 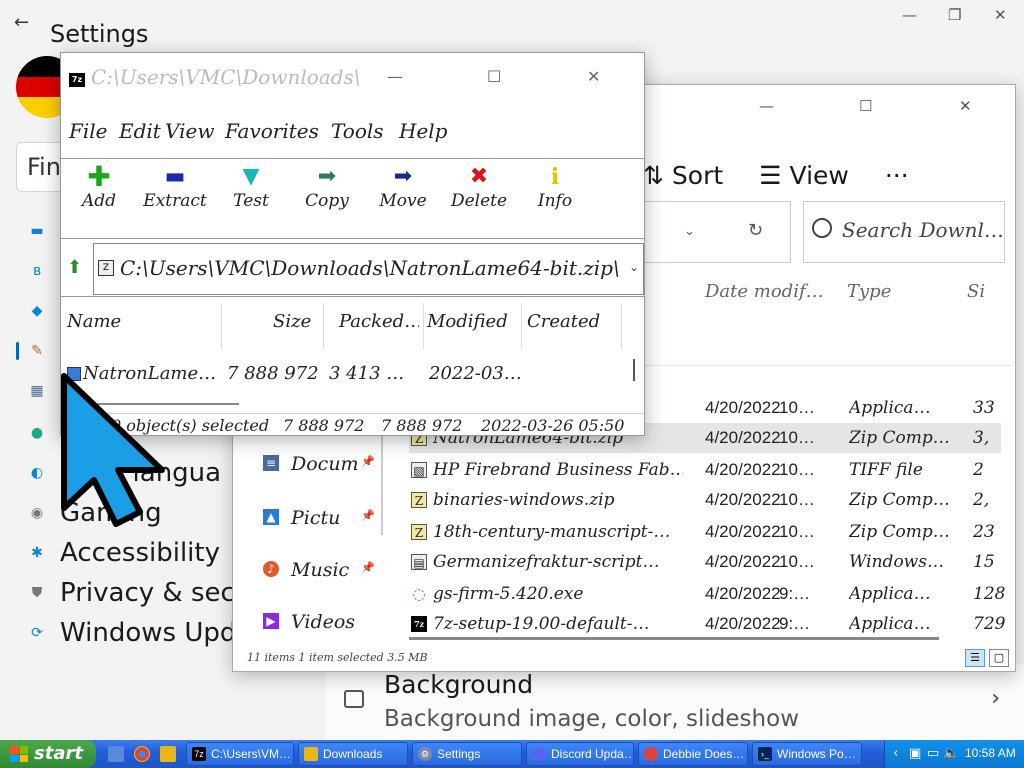 I want to click on 7zip-icon: 7z, so click(x=419, y=624).